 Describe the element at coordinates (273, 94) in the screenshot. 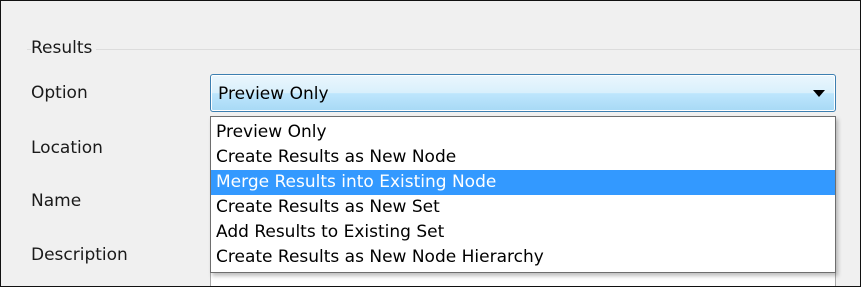

I see `option-combobox-value: Preview Only` at that location.